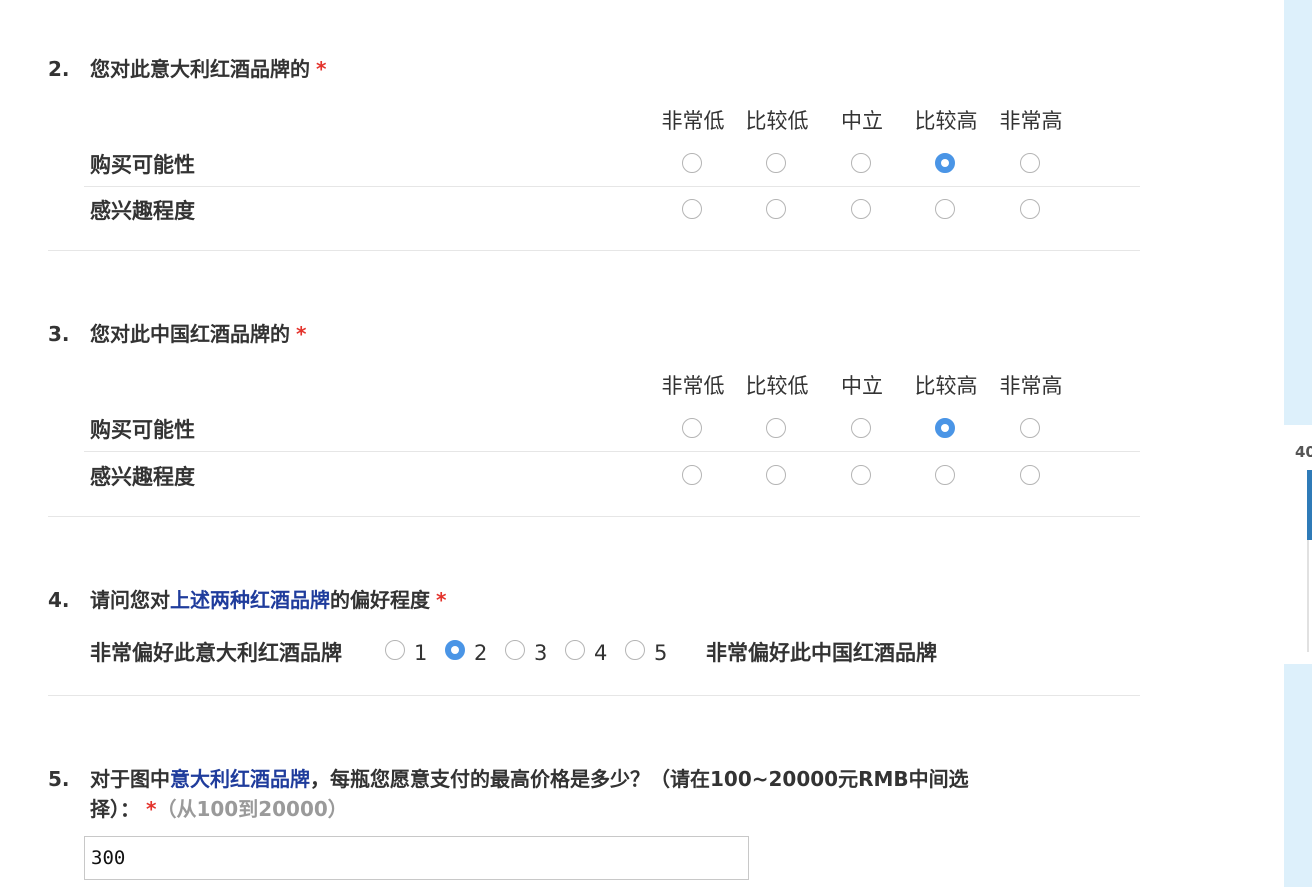  What do you see at coordinates (1298, 212) in the screenshot?
I see `side-panel-top` at bounding box center [1298, 212].